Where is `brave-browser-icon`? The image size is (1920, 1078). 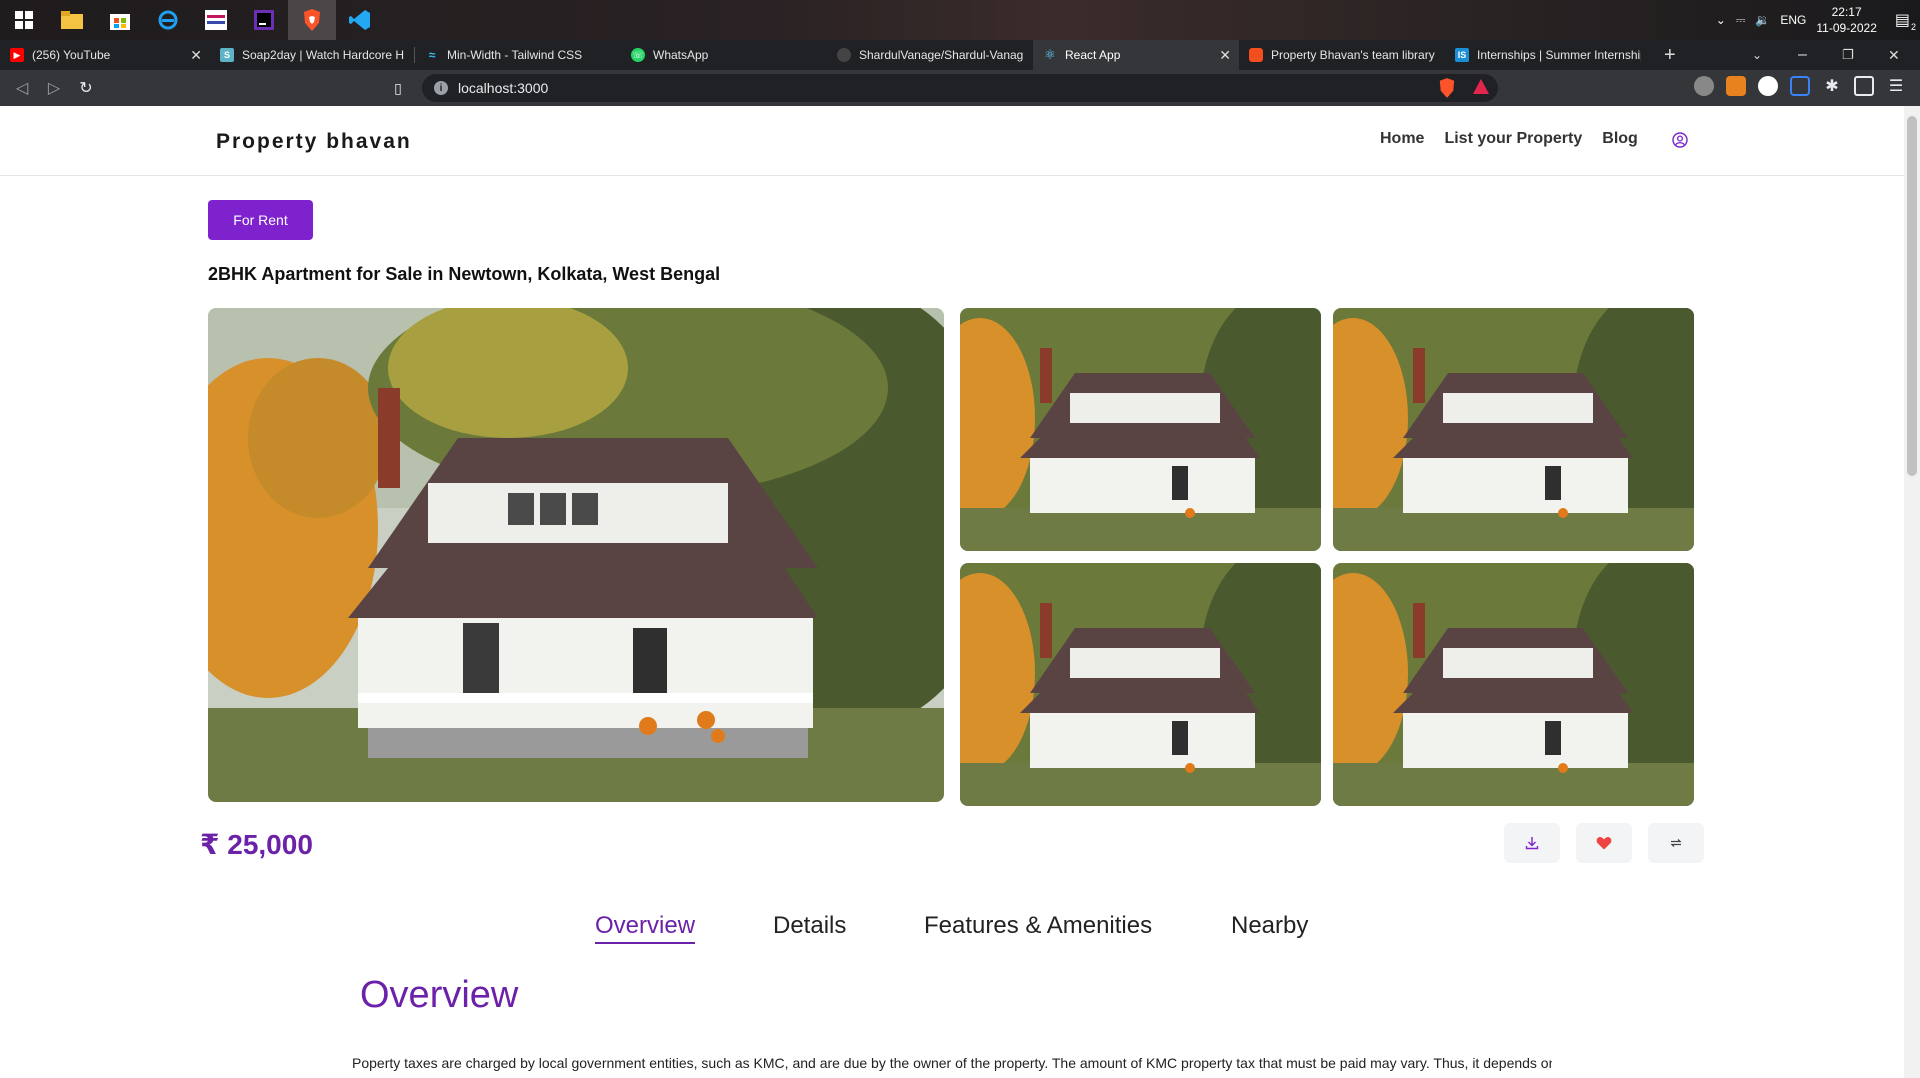
brave-browser-icon is located at coordinates (312, 20).